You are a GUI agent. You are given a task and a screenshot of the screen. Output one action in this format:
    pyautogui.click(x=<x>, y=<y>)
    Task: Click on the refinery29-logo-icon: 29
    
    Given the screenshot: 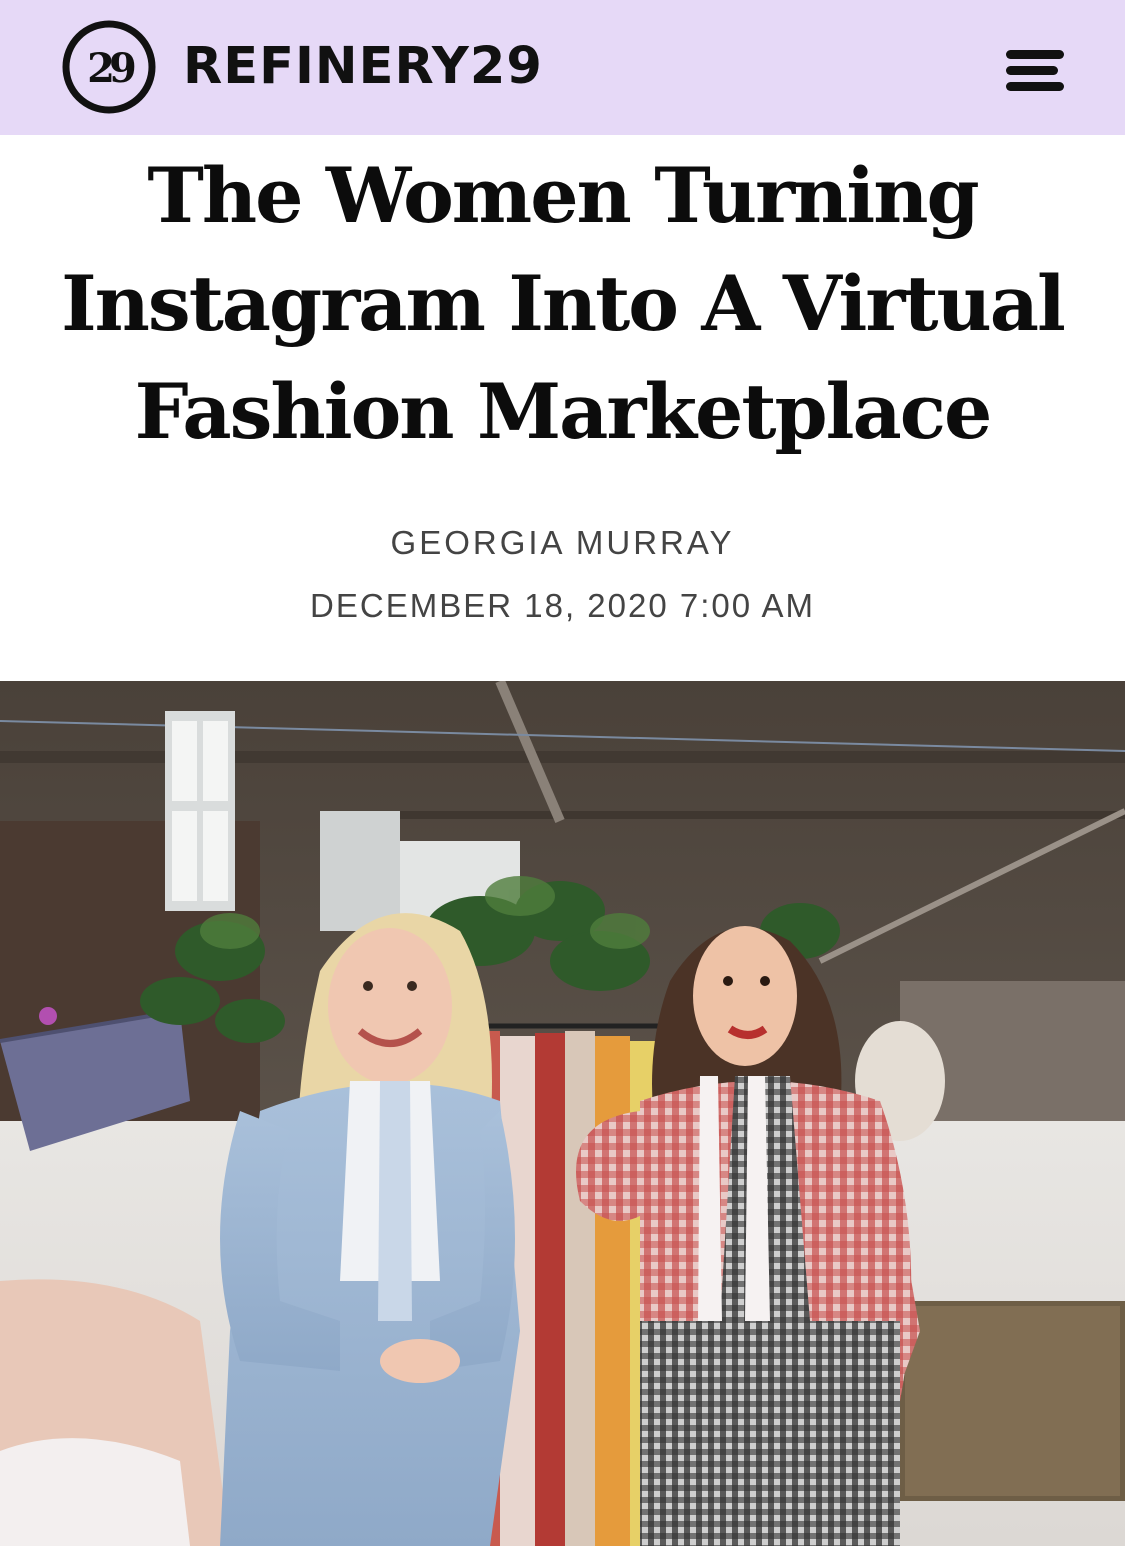 What is the action you would take?
    pyautogui.click(x=109, y=67)
    